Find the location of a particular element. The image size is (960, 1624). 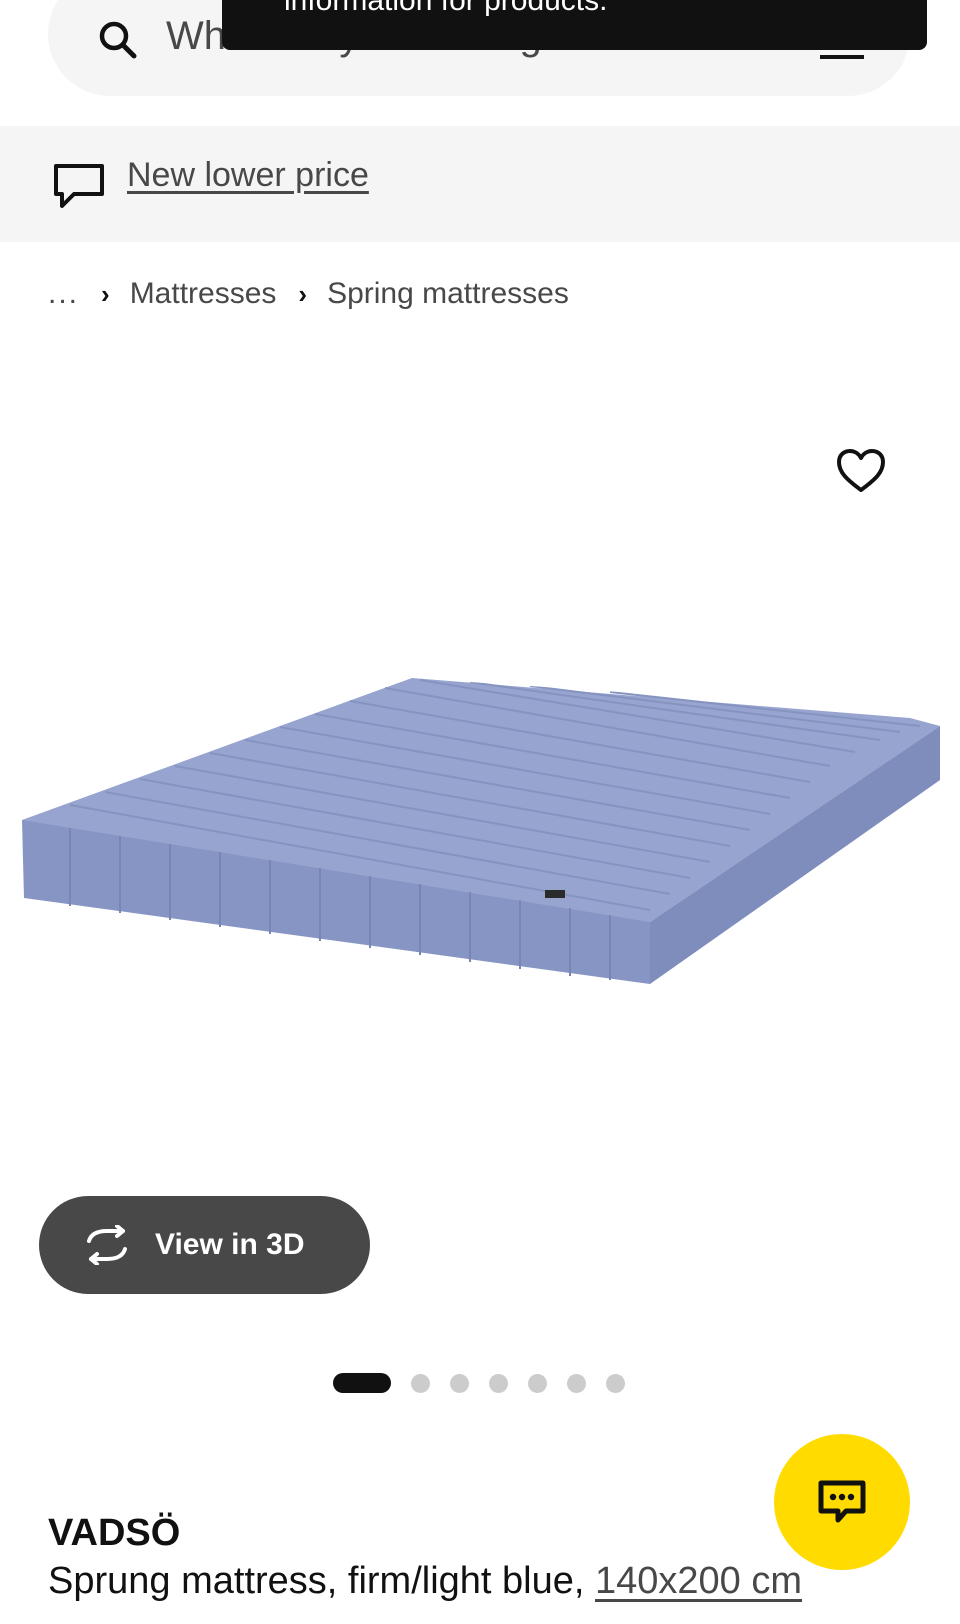

chat-icon is located at coordinates (842, 1501).